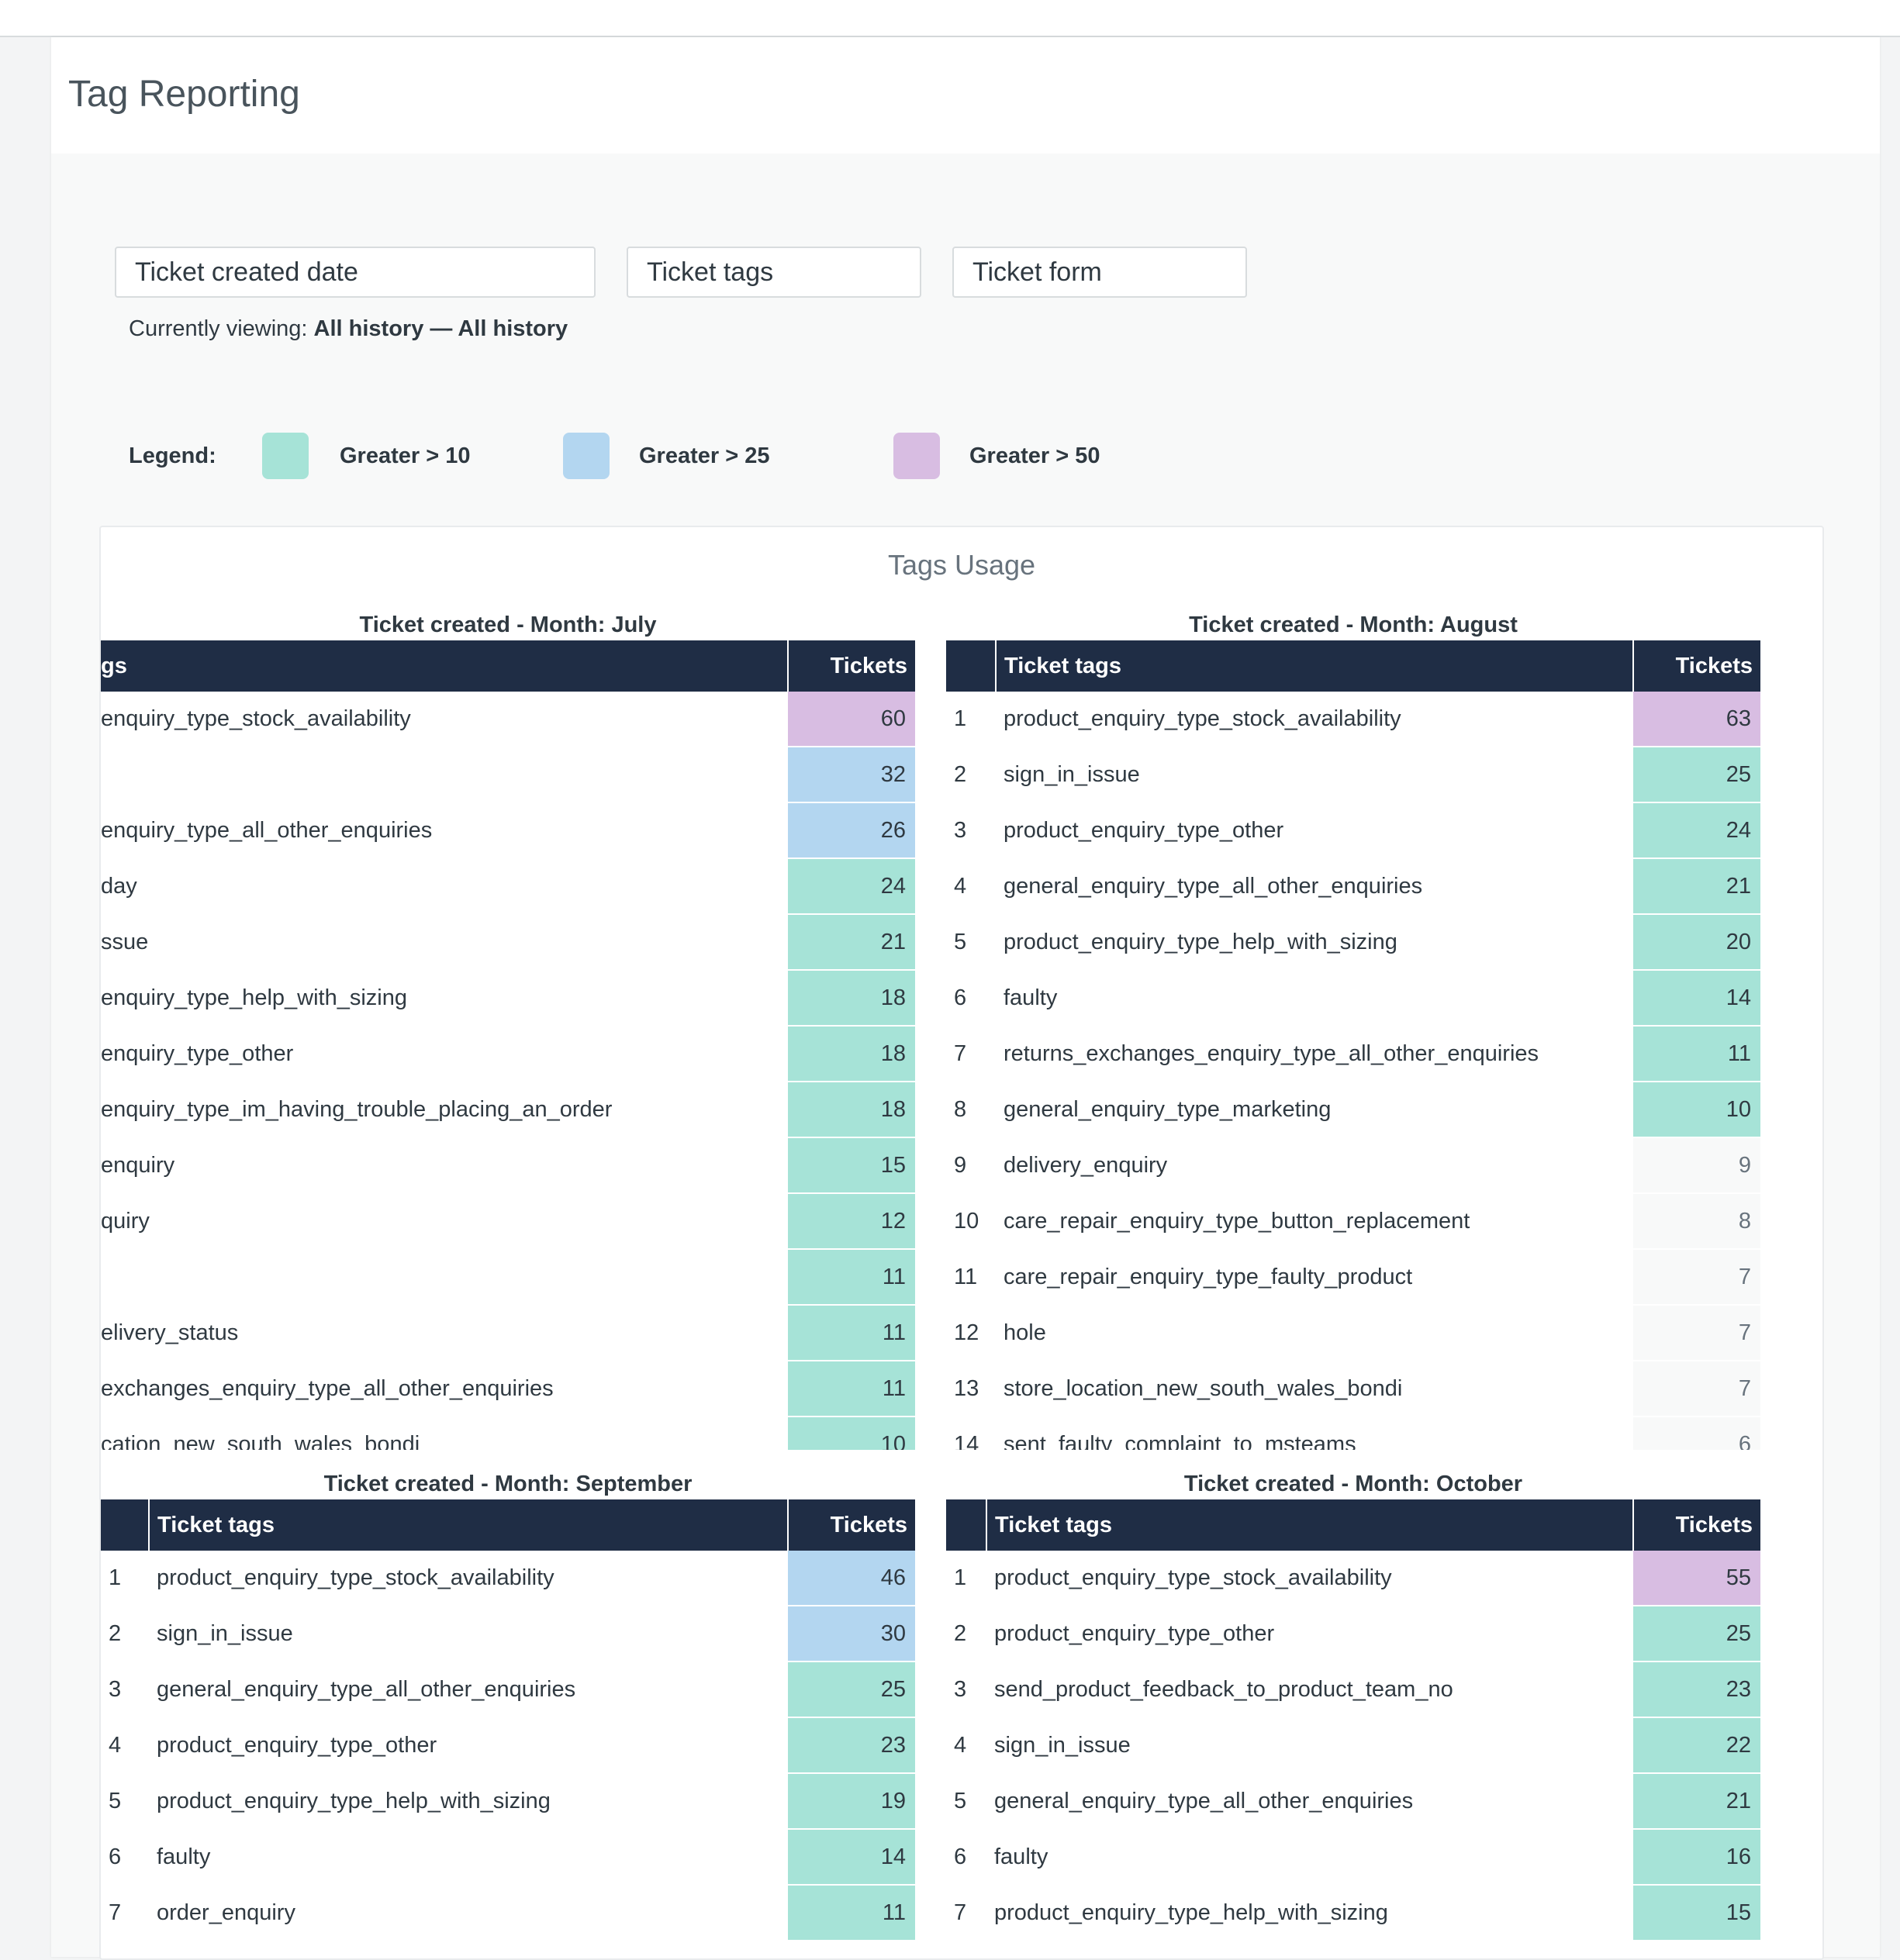  What do you see at coordinates (508, 1054) in the screenshot?
I see `table-row: enquiry_type_other 18` at bounding box center [508, 1054].